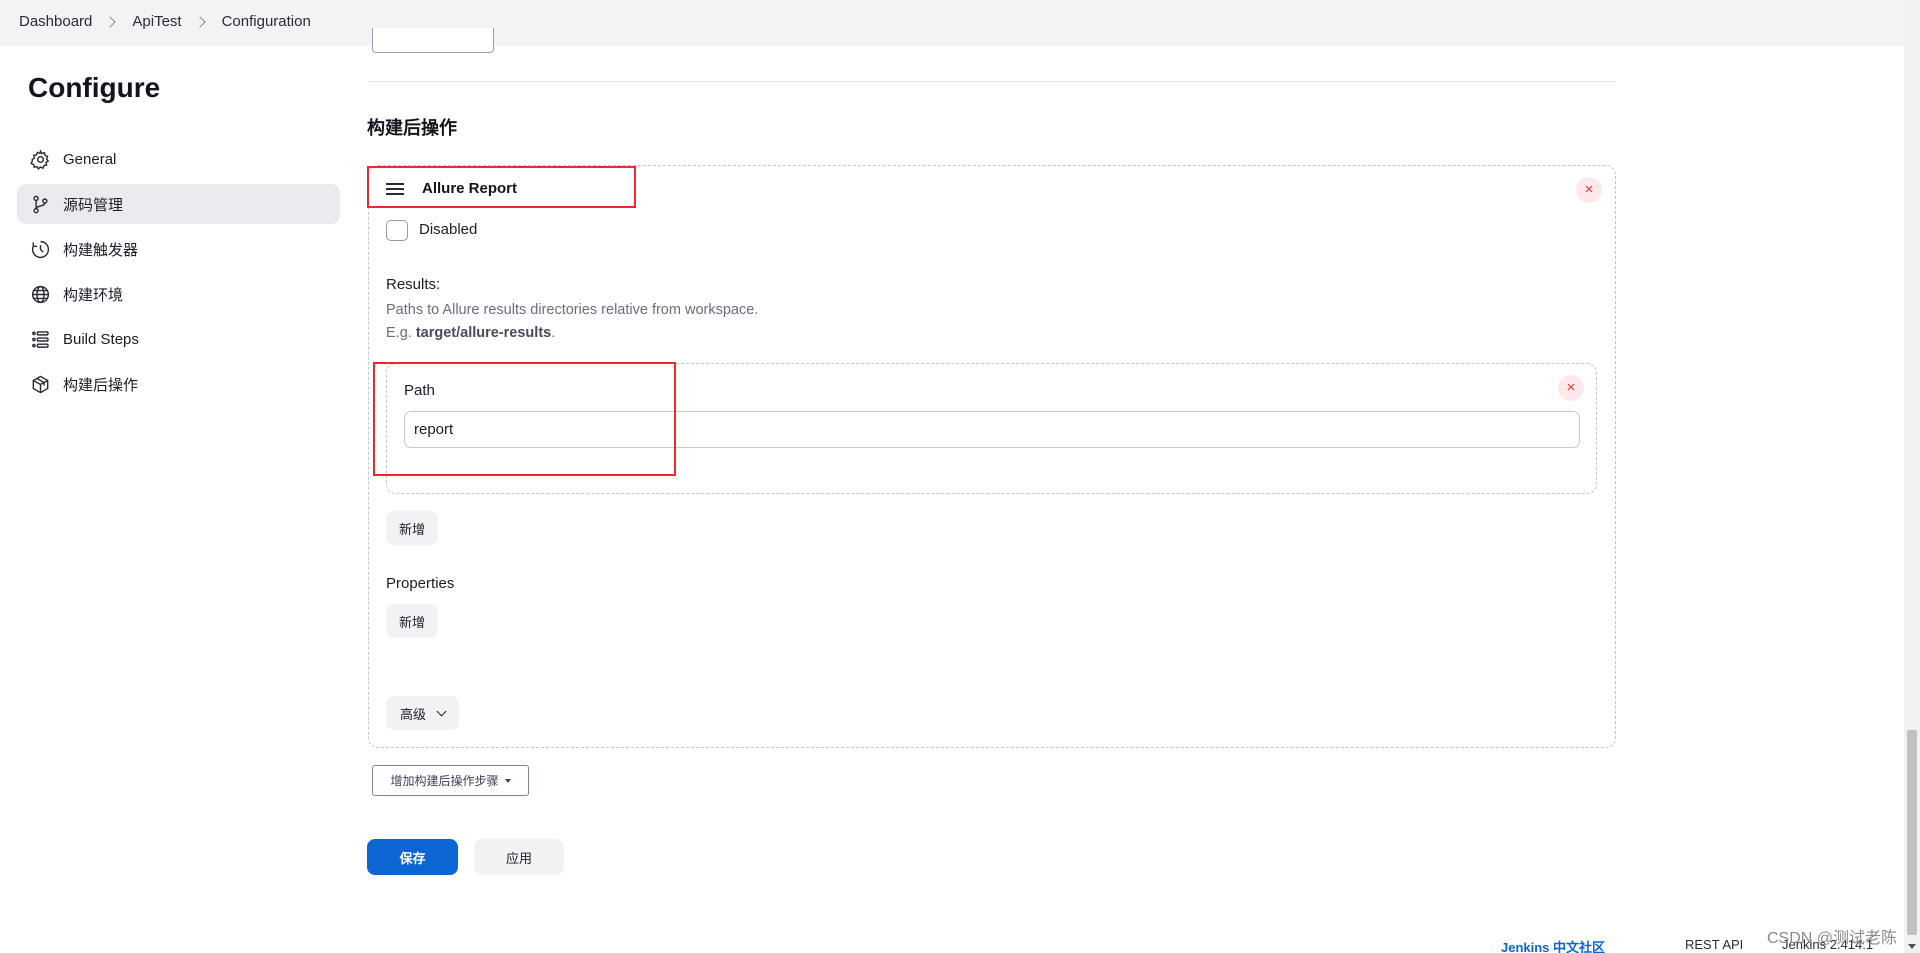  What do you see at coordinates (1912, 946) in the screenshot?
I see `scroll-down-arrow-icon` at bounding box center [1912, 946].